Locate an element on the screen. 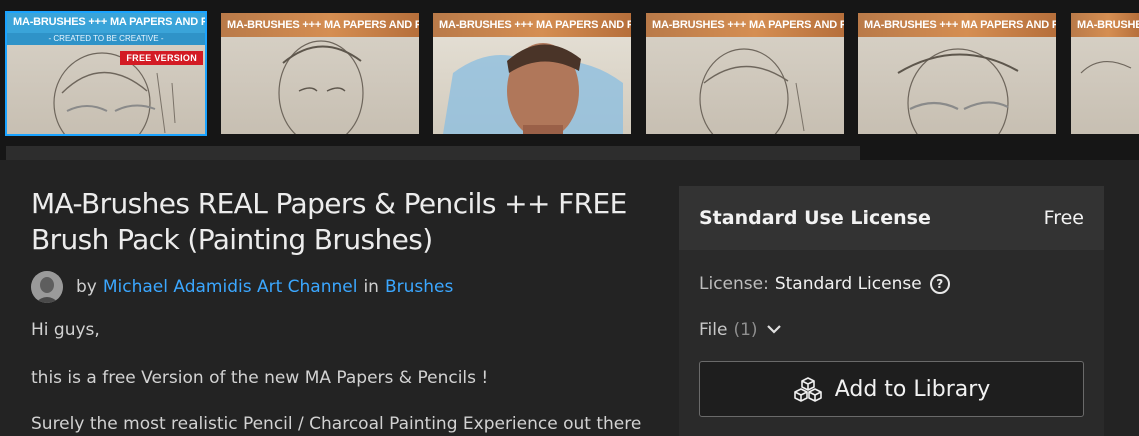 The height and width of the screenshot is (436, 1139). chevron-down-icon is located at coordinates (774, 330).